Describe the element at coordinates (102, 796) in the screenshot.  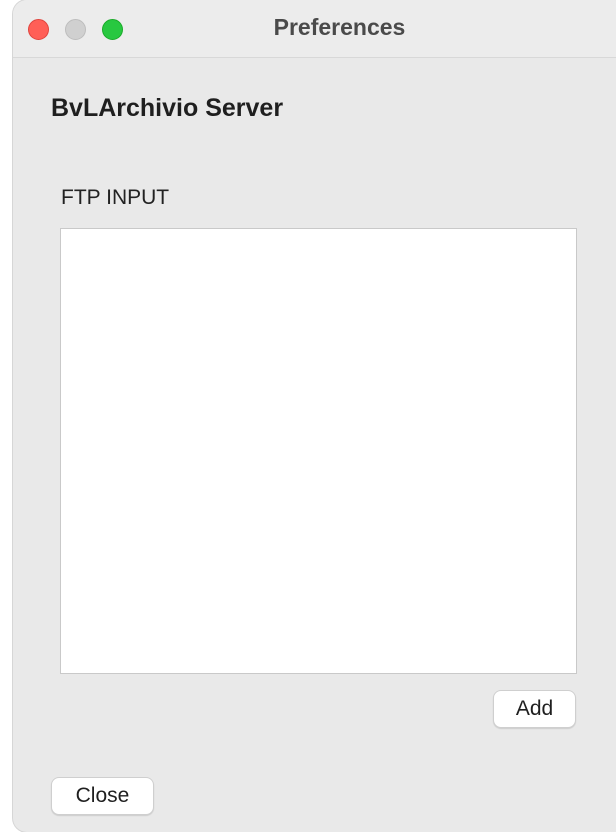
I see `close-button: Close` at that location.